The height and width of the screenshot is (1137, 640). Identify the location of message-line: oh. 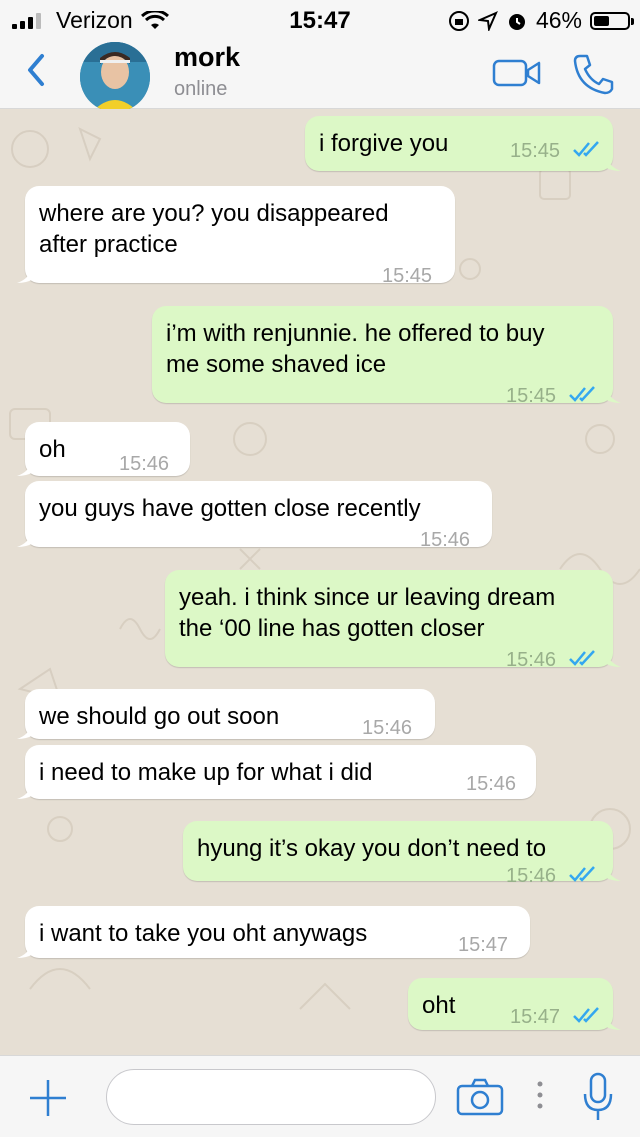
(52, 449).